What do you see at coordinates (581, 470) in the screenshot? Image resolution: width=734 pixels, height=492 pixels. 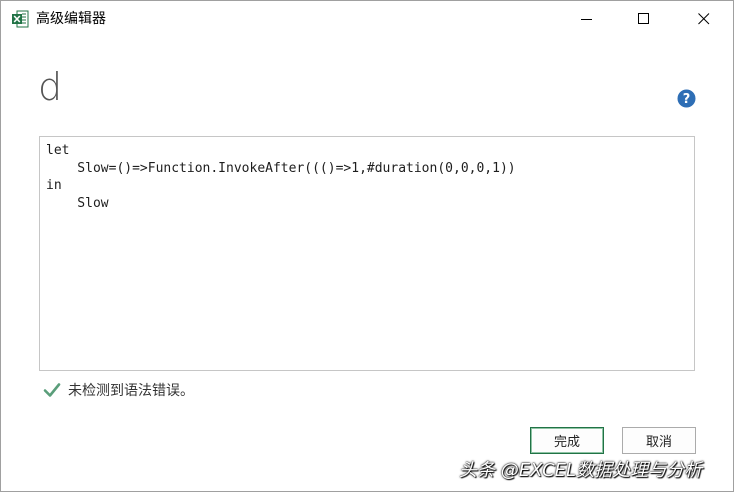 I see `watermark: 头条 @EXCEL数据处理与分析` at bounding box center [581, 470].